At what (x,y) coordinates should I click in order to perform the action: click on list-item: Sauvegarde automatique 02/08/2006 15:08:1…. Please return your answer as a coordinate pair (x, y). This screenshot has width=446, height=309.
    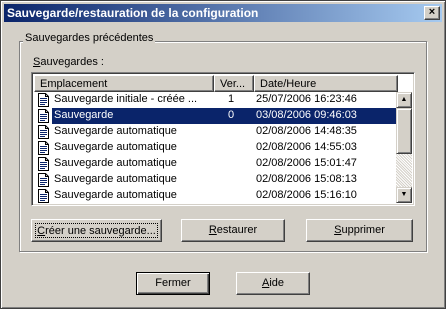
    Looking at the image, I should click on (216, 180).